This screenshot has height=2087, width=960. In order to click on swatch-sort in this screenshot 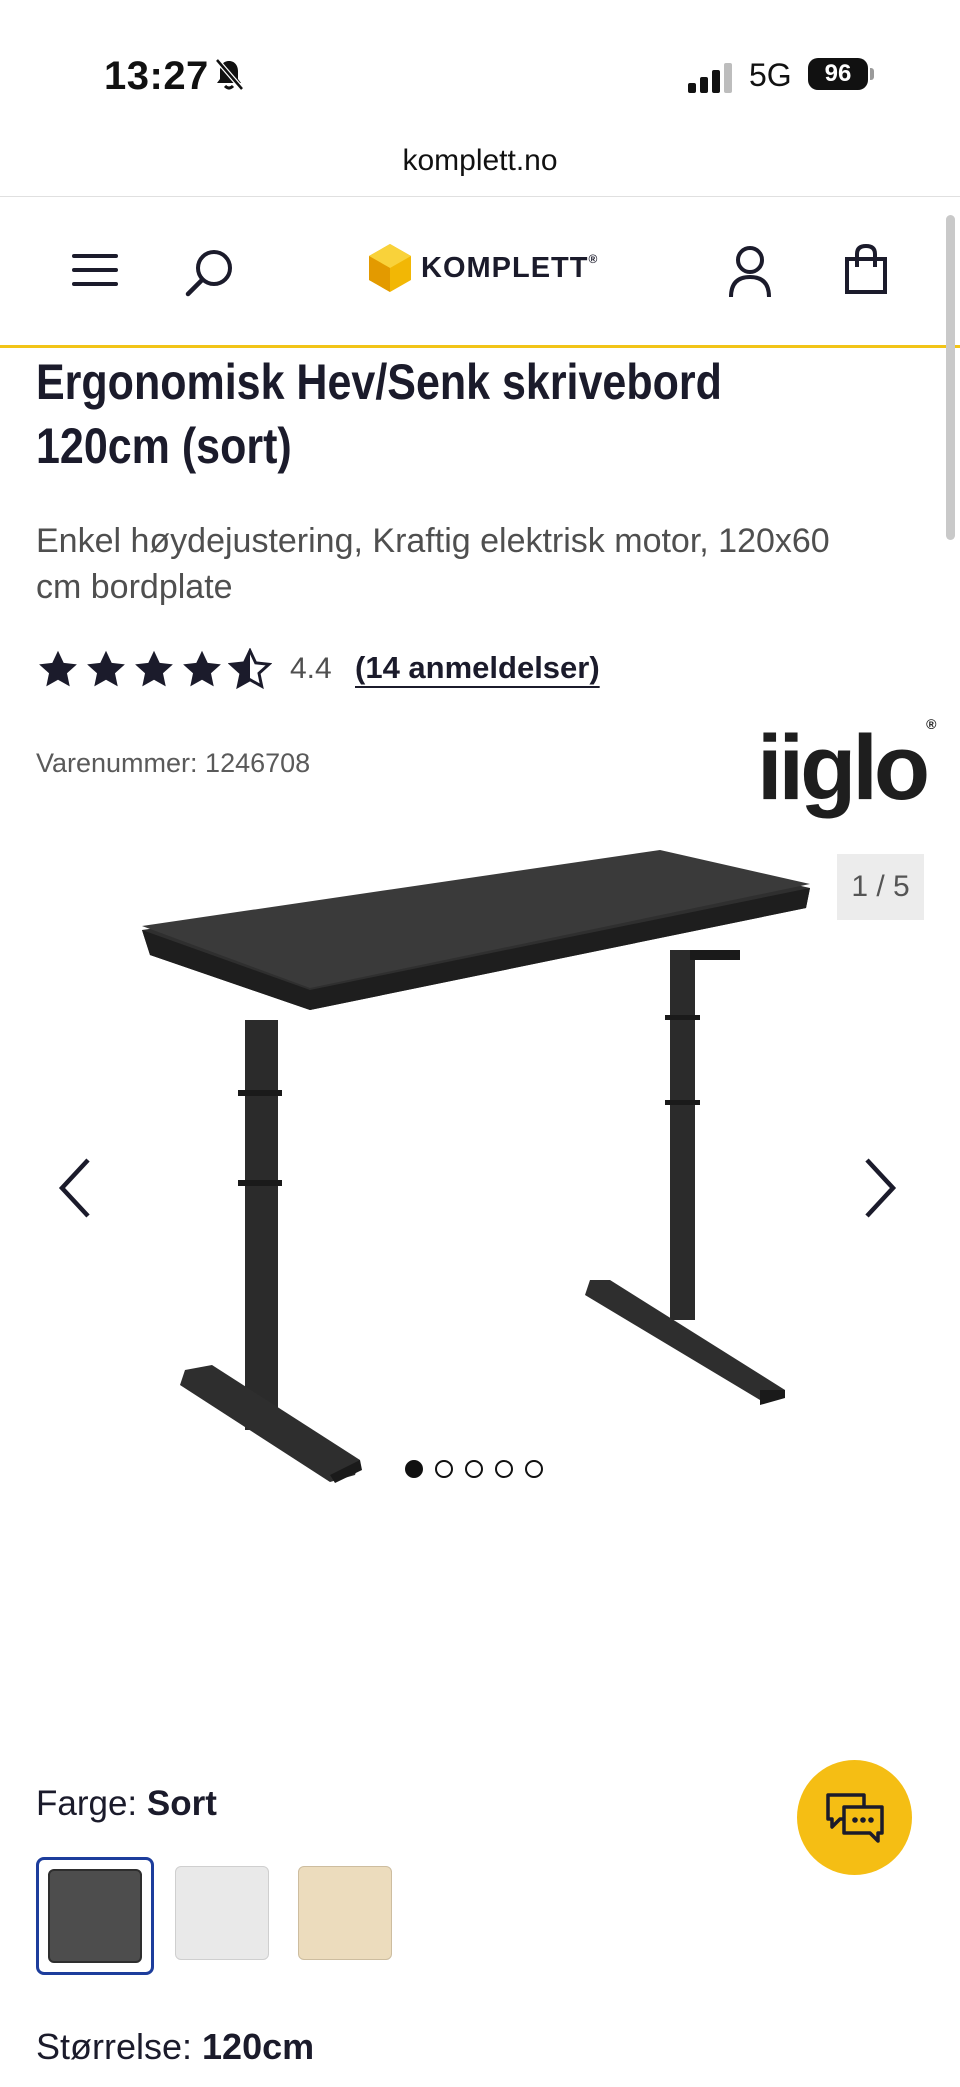, I will do `click(95, 1916)`.